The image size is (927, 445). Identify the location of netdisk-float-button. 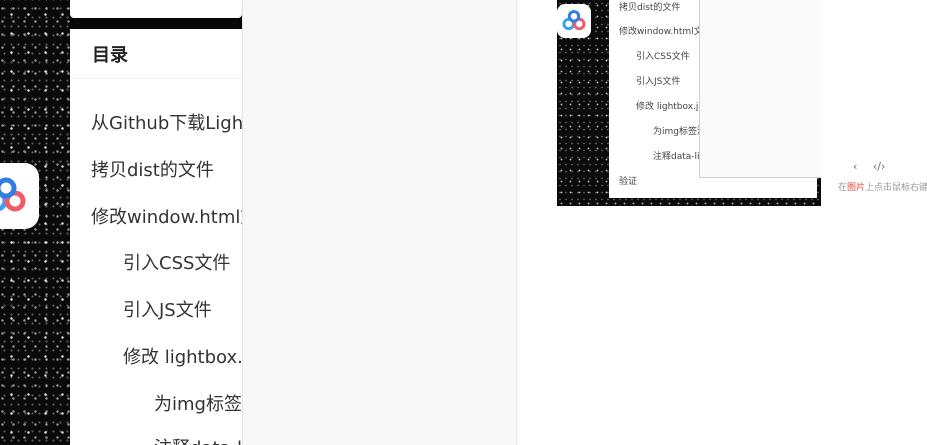
(19, 196).